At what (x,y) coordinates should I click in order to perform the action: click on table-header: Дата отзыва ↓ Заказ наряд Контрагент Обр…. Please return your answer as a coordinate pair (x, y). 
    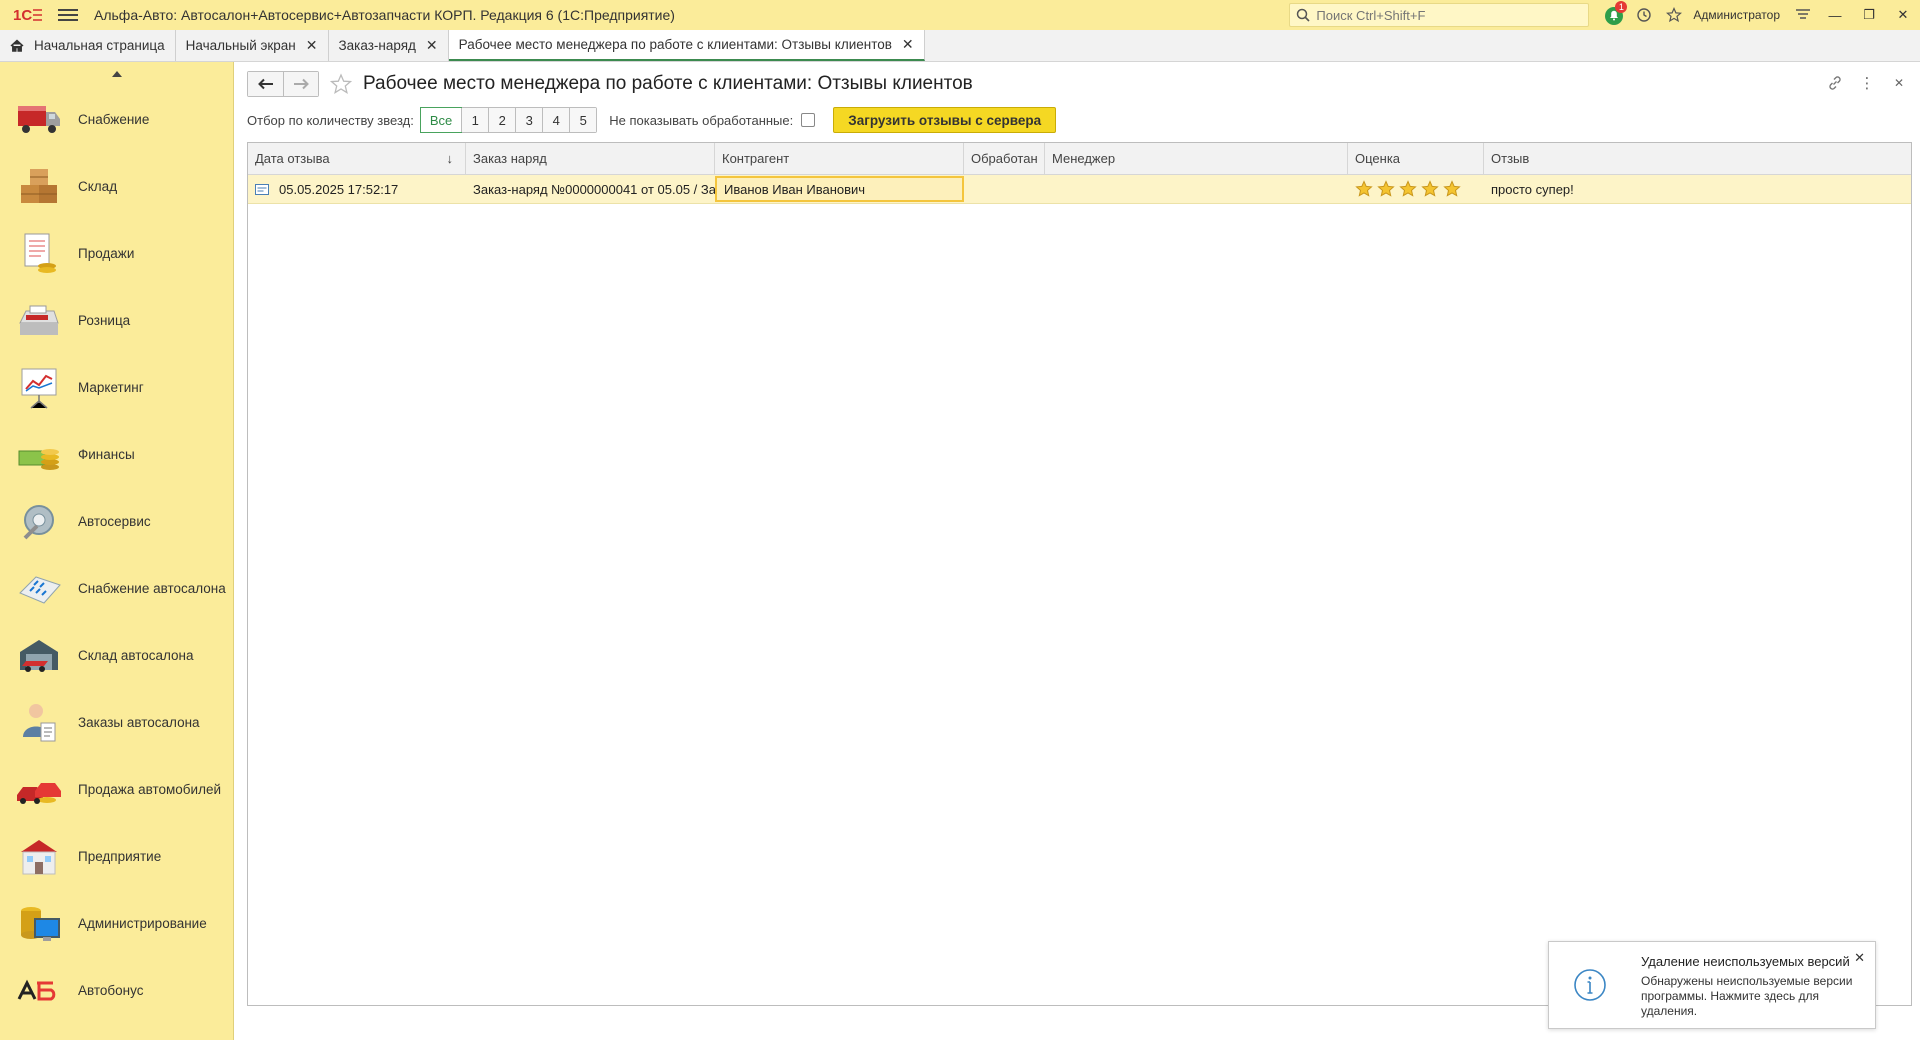
    Looking at the image, I should click on (1079, 159).